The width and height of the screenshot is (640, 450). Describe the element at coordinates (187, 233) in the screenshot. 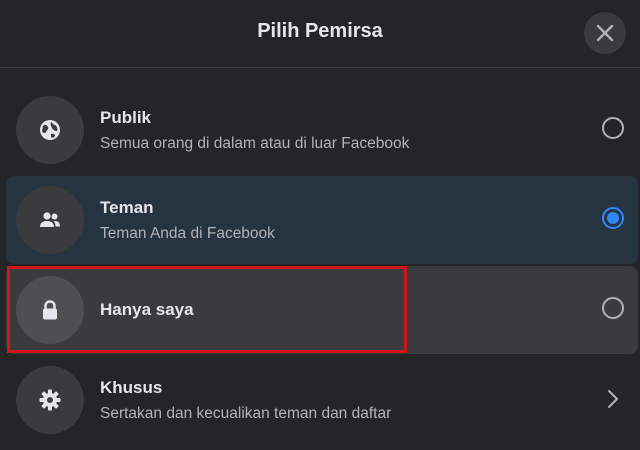

I see `option-description: Teman Anda di Facebook` at that location.